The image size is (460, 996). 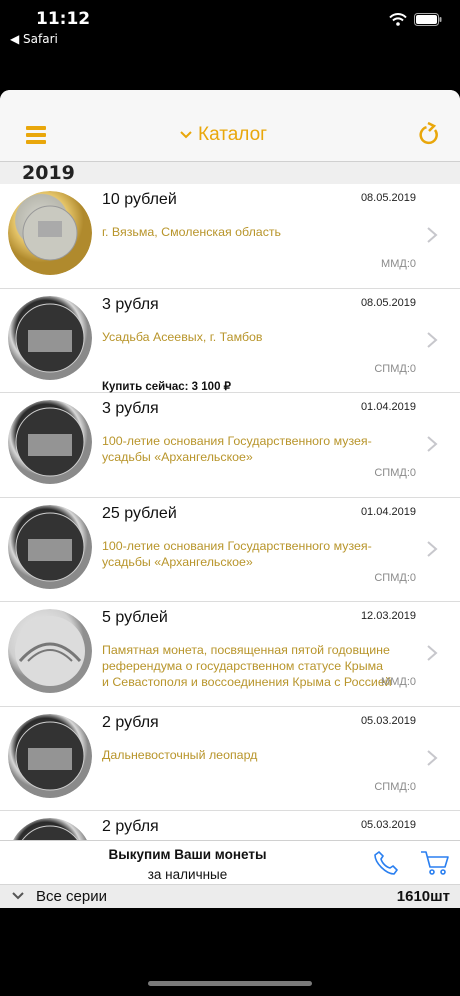 I want to click on catalog-title-button: Каталог, so click(x=223, y=135).